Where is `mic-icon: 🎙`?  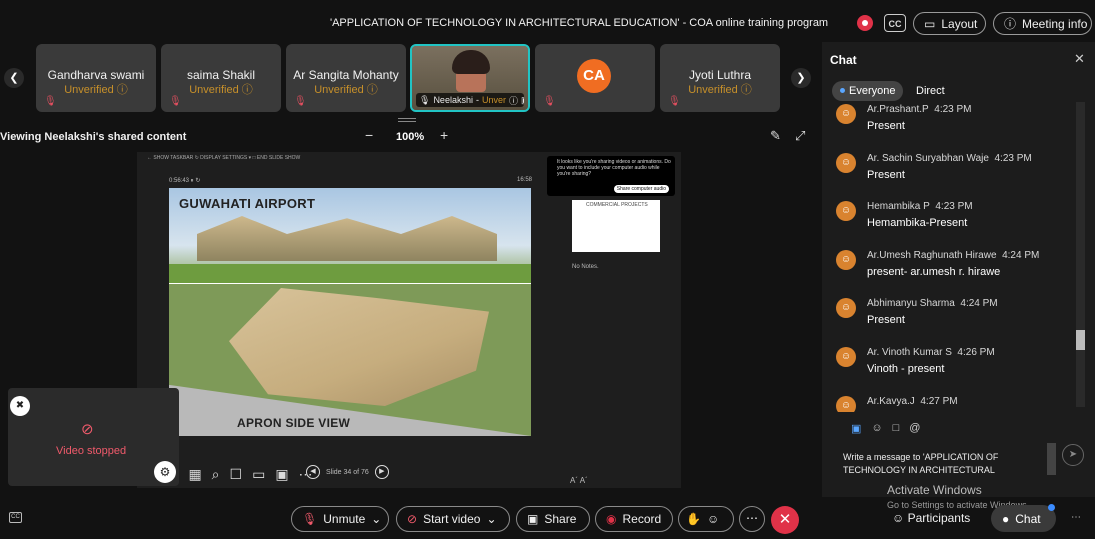
mic-icon: 🎙 is located at coordinates (425, 99).